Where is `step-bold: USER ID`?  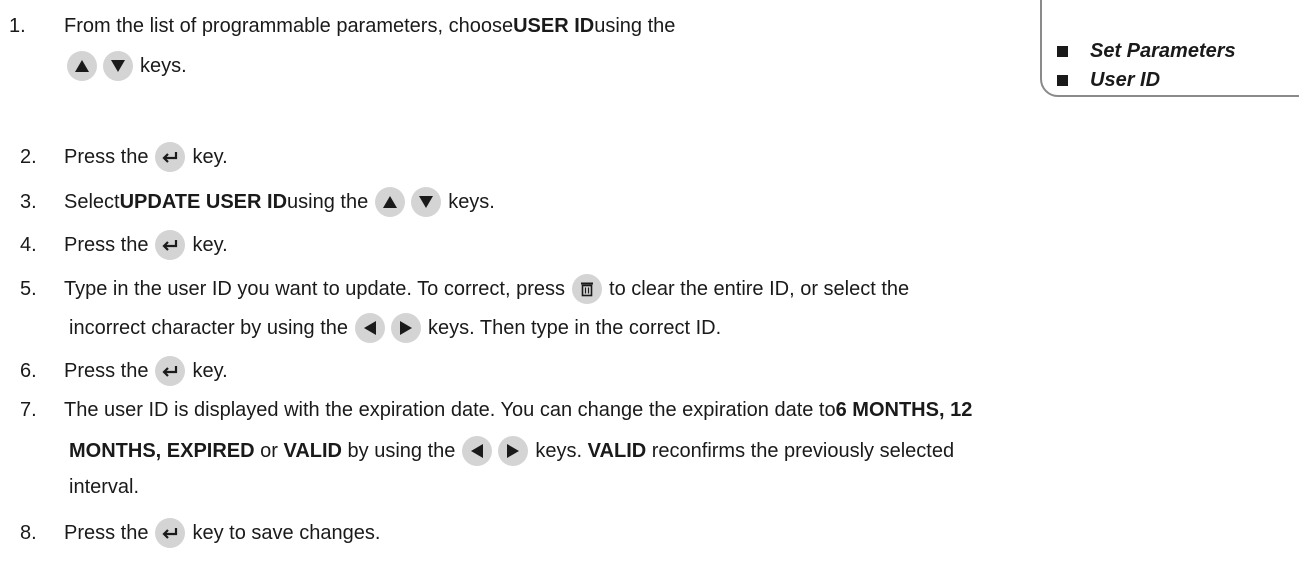 step-bold: USER ID is located at coordinates (554, 26).